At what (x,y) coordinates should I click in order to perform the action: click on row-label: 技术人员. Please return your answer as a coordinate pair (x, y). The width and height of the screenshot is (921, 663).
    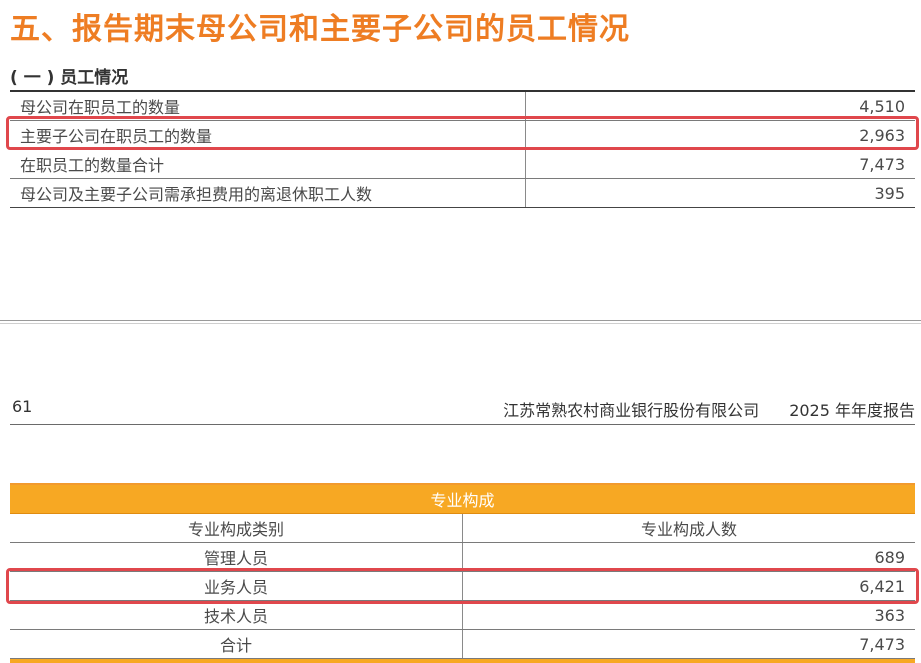
    Looking at the image, I should click on (236, 615).